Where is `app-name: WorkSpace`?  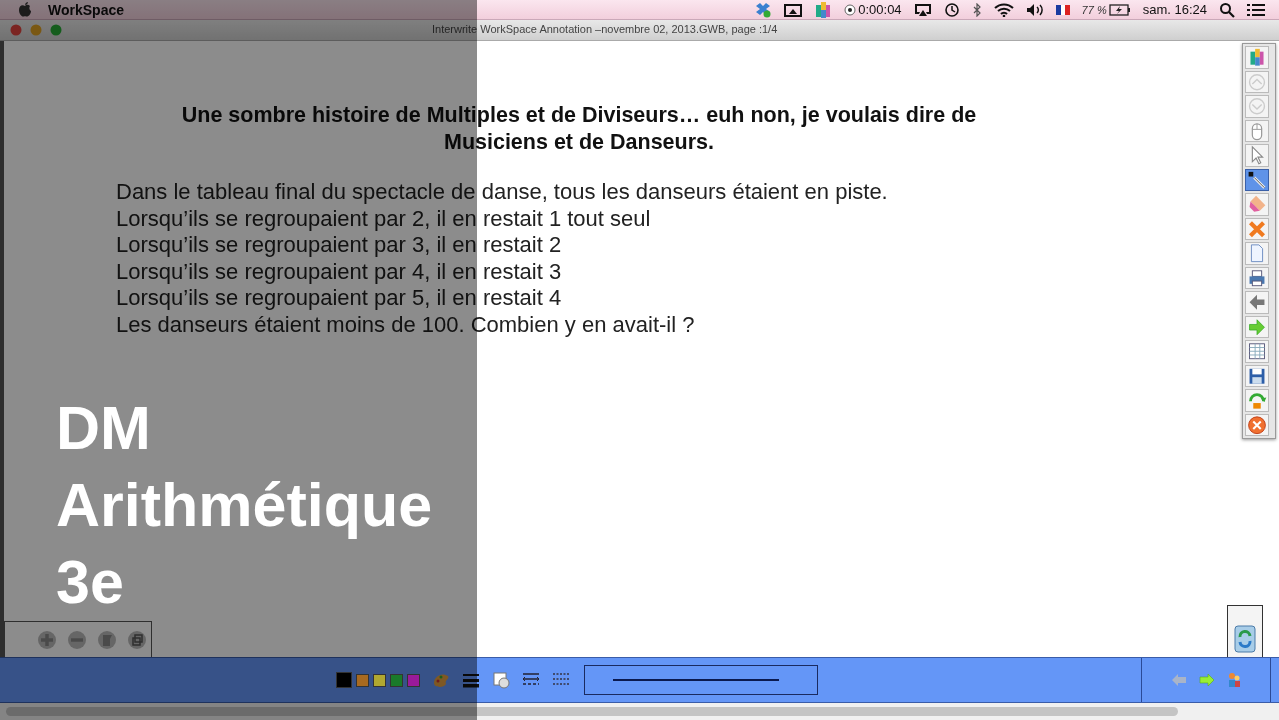 app-name: WorkSpace is located at coordinates (86, 9).